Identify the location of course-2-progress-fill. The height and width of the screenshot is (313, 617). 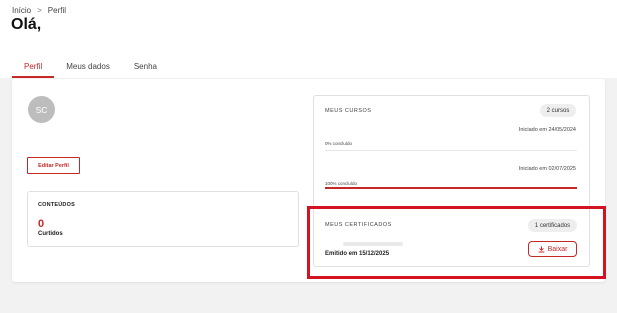
(451, 187).